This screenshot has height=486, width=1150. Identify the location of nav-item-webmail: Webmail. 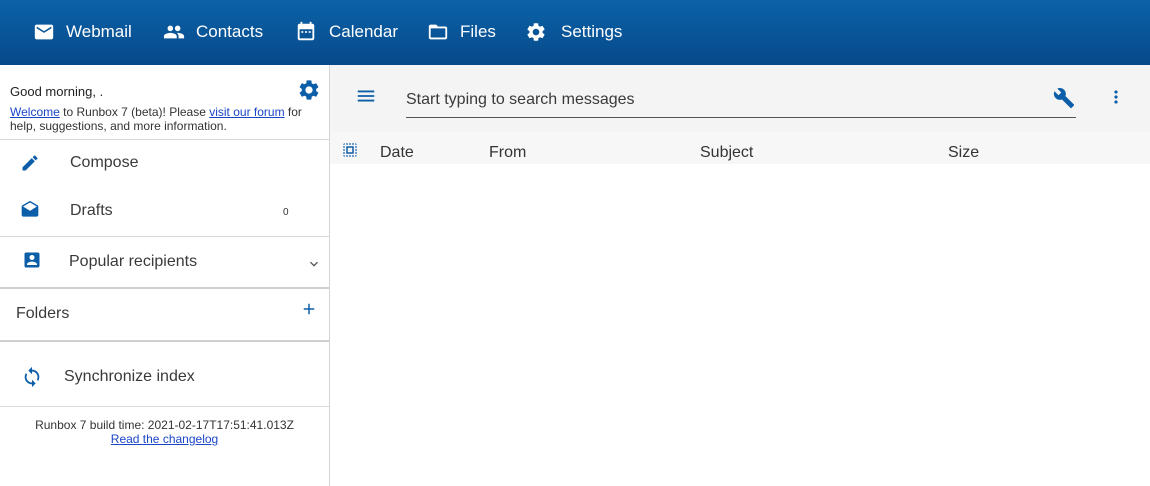
(82, 32).